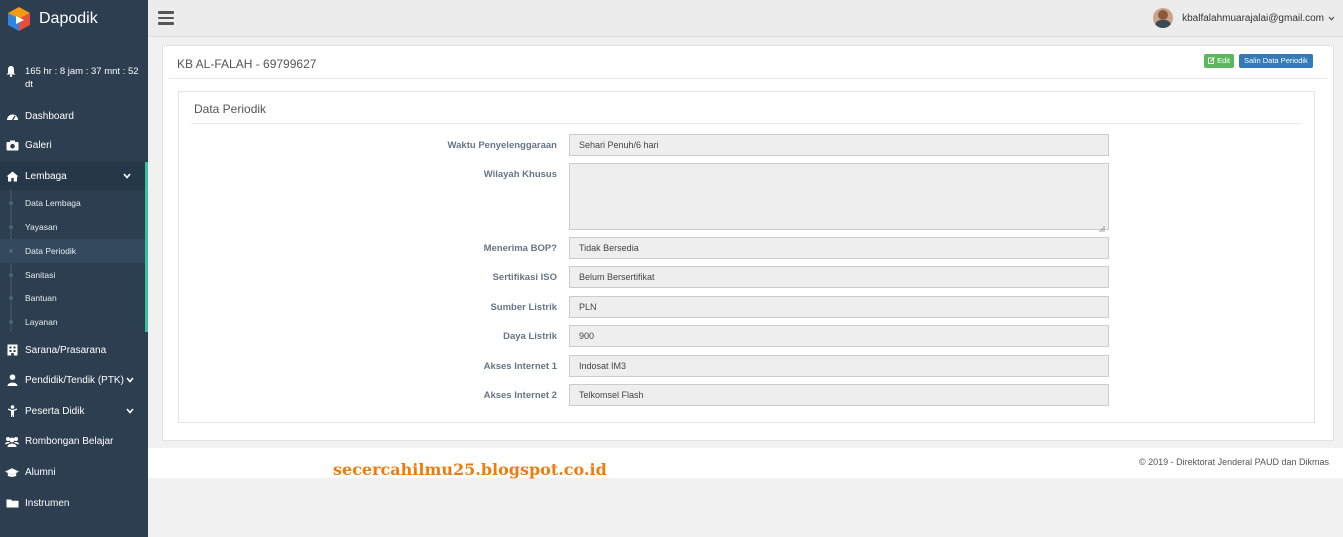 The image size is (1343, 537). What do you see at coordinates (82, 78) in the screenshot?
I see `timer-text: 165 hr : 8 jam : 37 mnt : 52 dt` at bounding box center [82, 78].